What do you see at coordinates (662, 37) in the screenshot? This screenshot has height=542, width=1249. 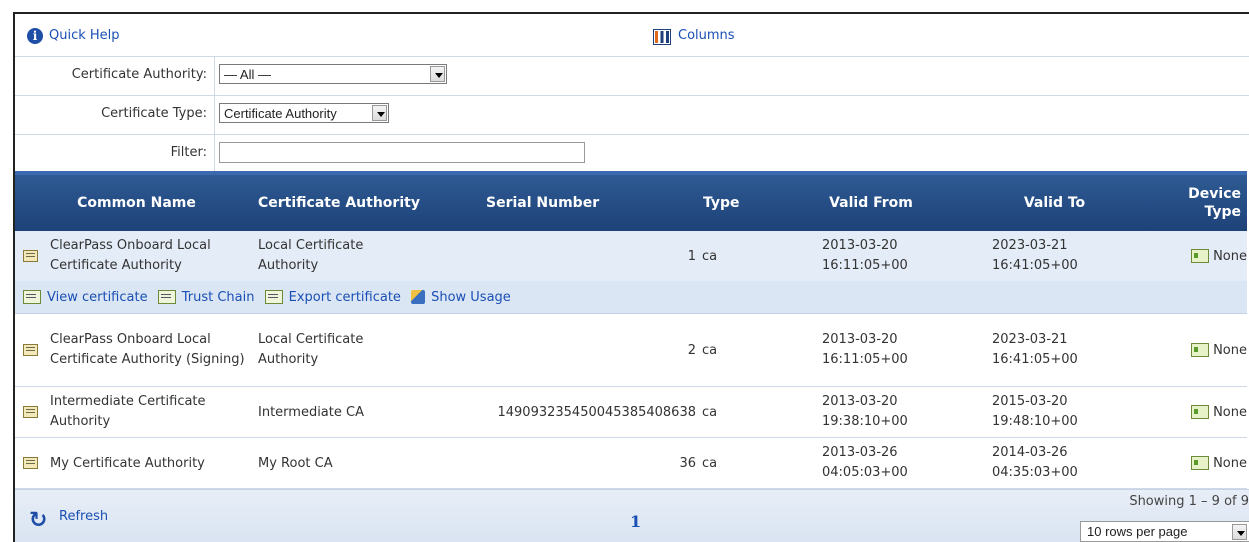 I see `columns-icon` at bounding box center [662, 37].